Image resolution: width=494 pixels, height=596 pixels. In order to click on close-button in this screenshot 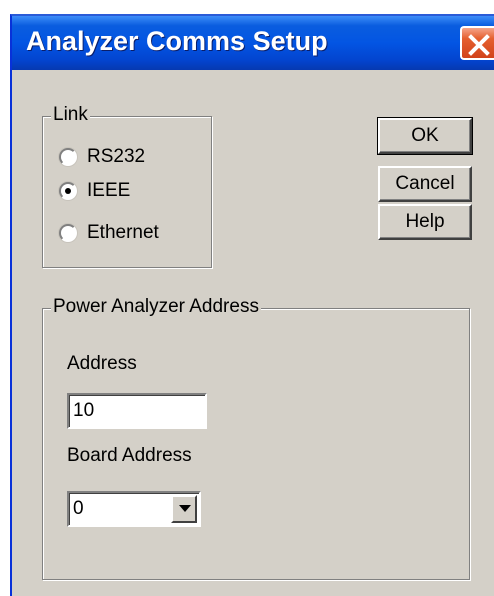, I will do `click(477, 43)`.